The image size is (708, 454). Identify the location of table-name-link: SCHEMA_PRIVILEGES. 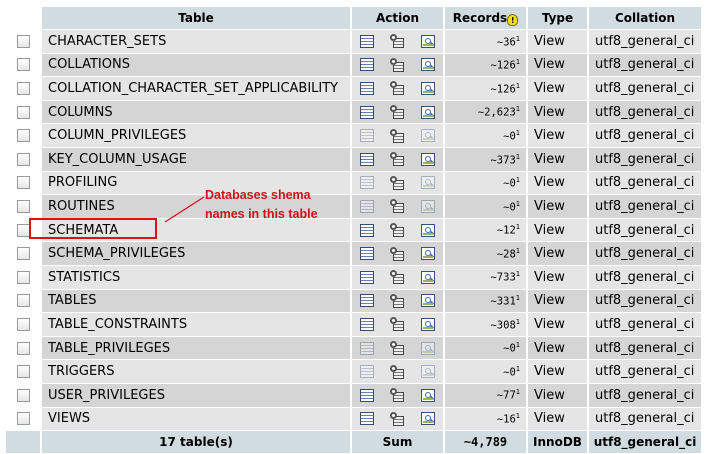
(196, 253).